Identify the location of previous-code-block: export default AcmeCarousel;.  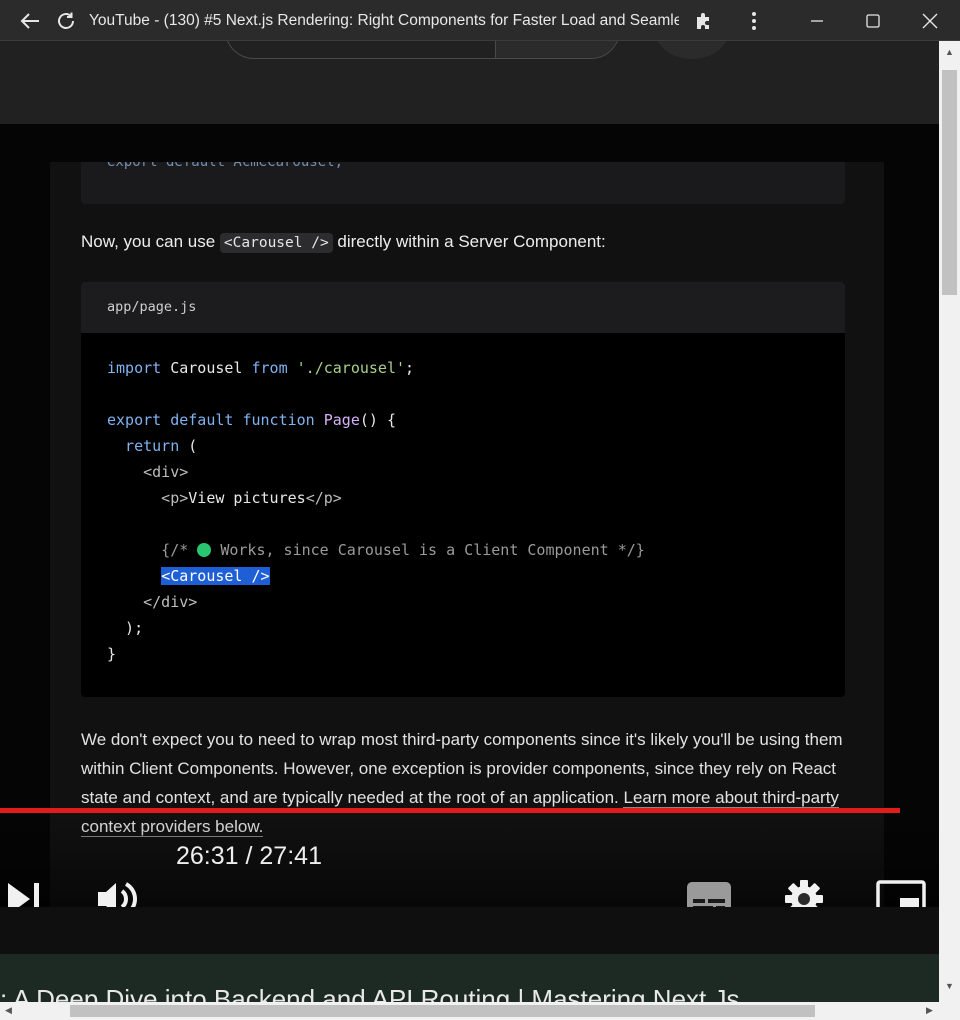
(463, 183).